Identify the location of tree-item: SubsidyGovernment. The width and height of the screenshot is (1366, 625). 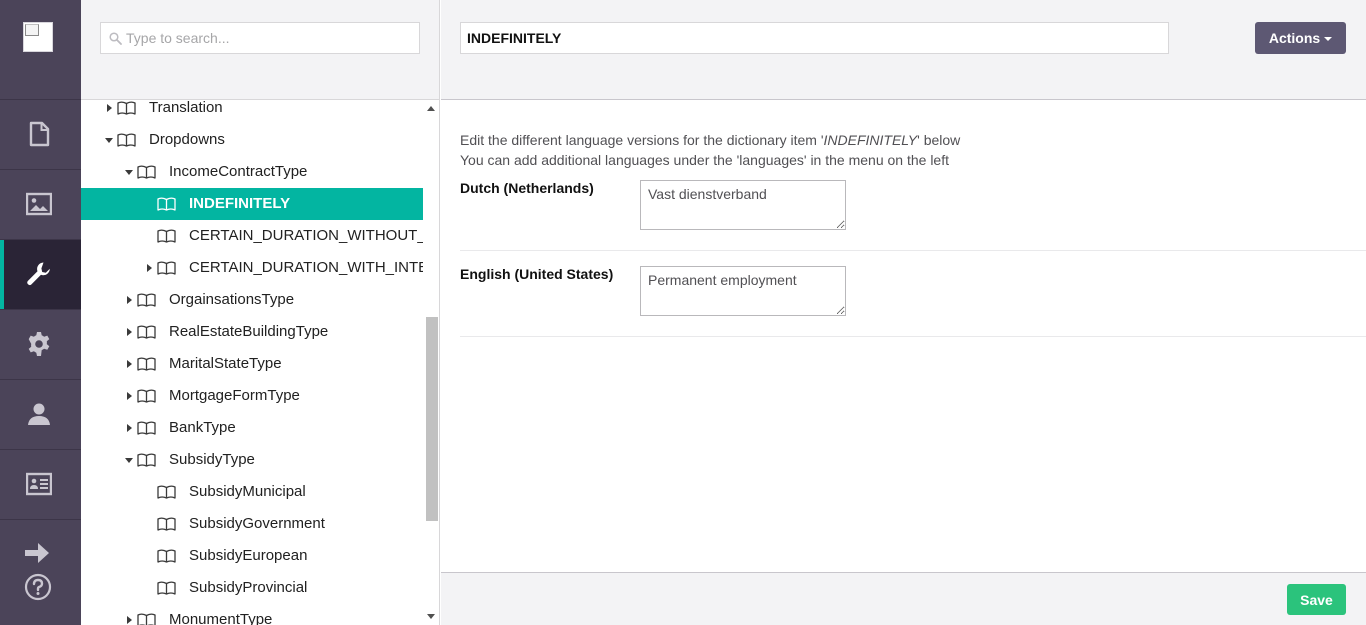
(252, 524).